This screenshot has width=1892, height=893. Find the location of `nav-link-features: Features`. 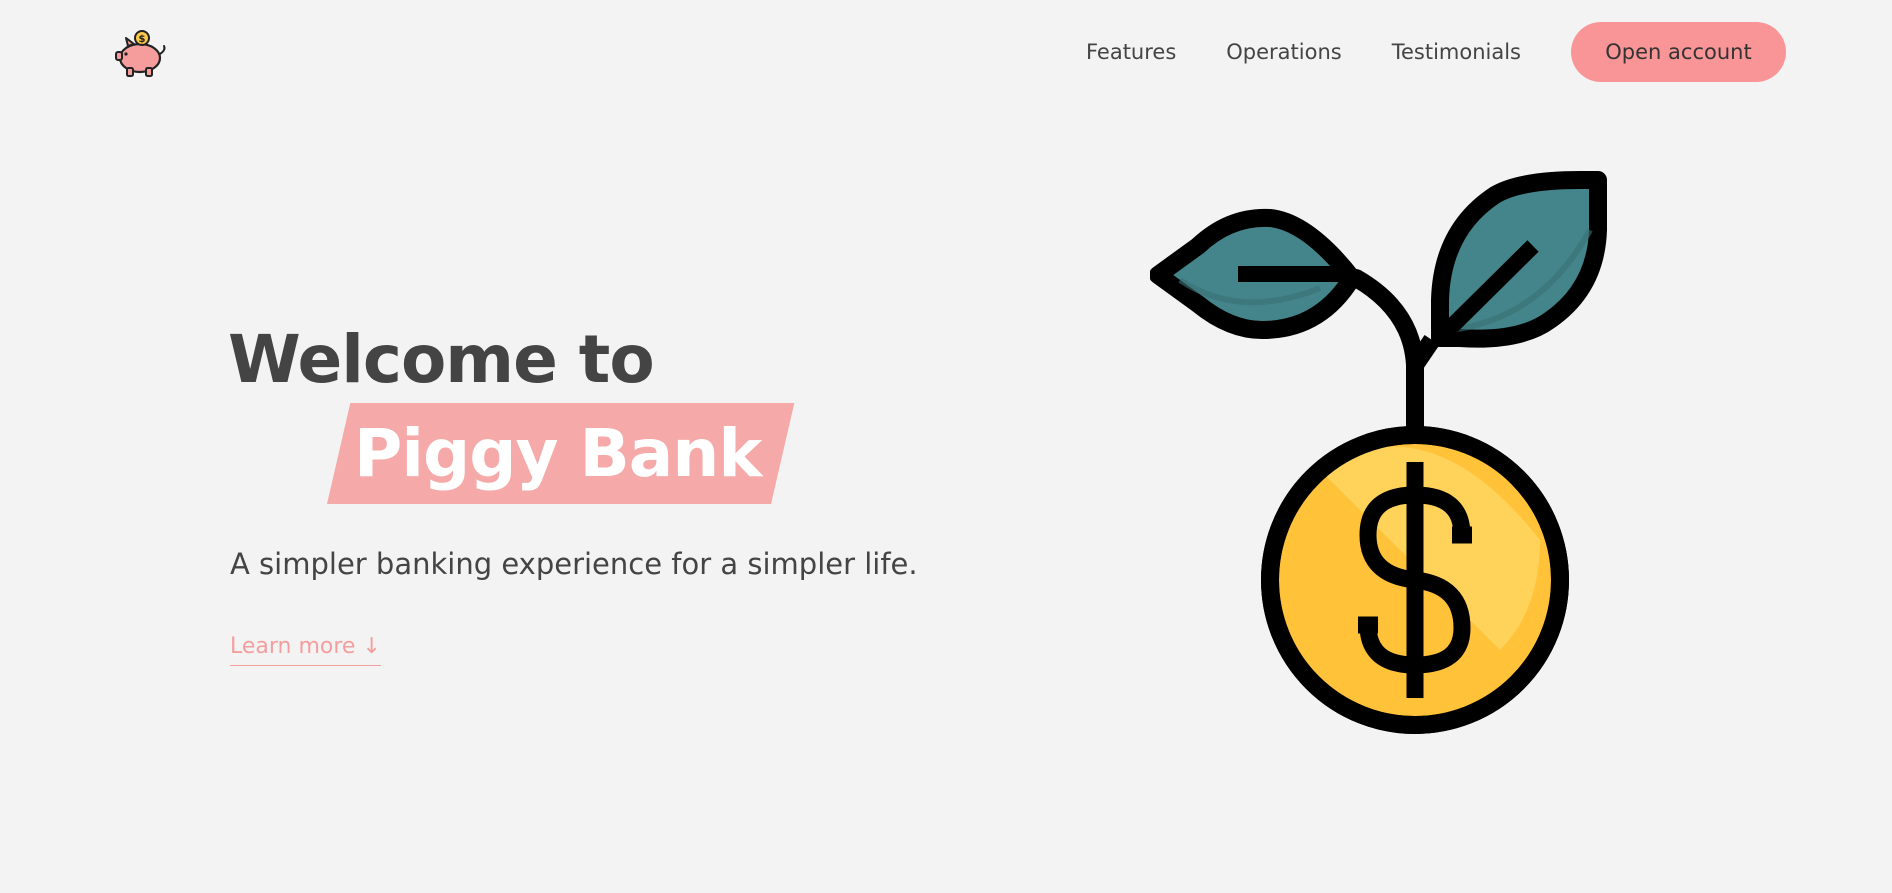

nav-link-features: Features is located at coordinates (1131, 52).